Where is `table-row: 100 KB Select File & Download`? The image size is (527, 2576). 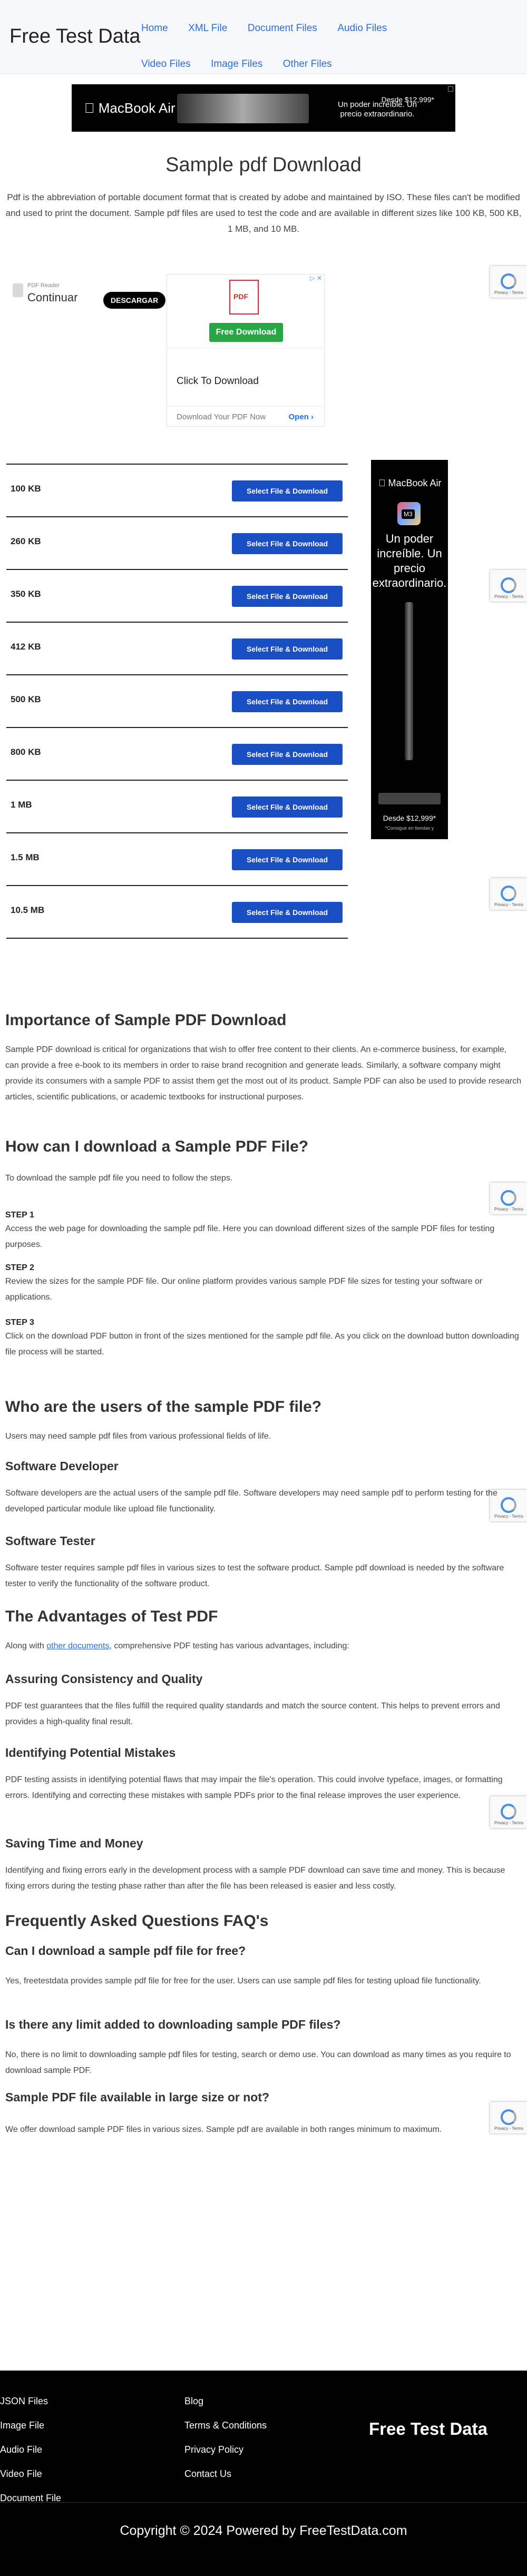 table-row: 100 KB Select File & Download is located at coordinates (177, 490).